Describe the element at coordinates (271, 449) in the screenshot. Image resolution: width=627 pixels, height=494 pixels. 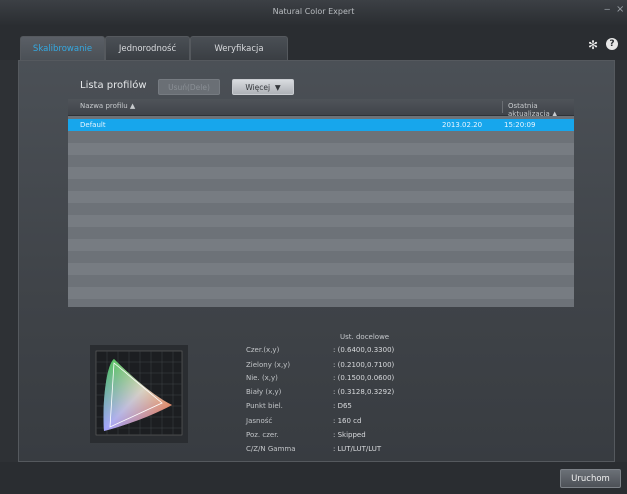
I see `target-label: C/Z/N Gamma` at that location.